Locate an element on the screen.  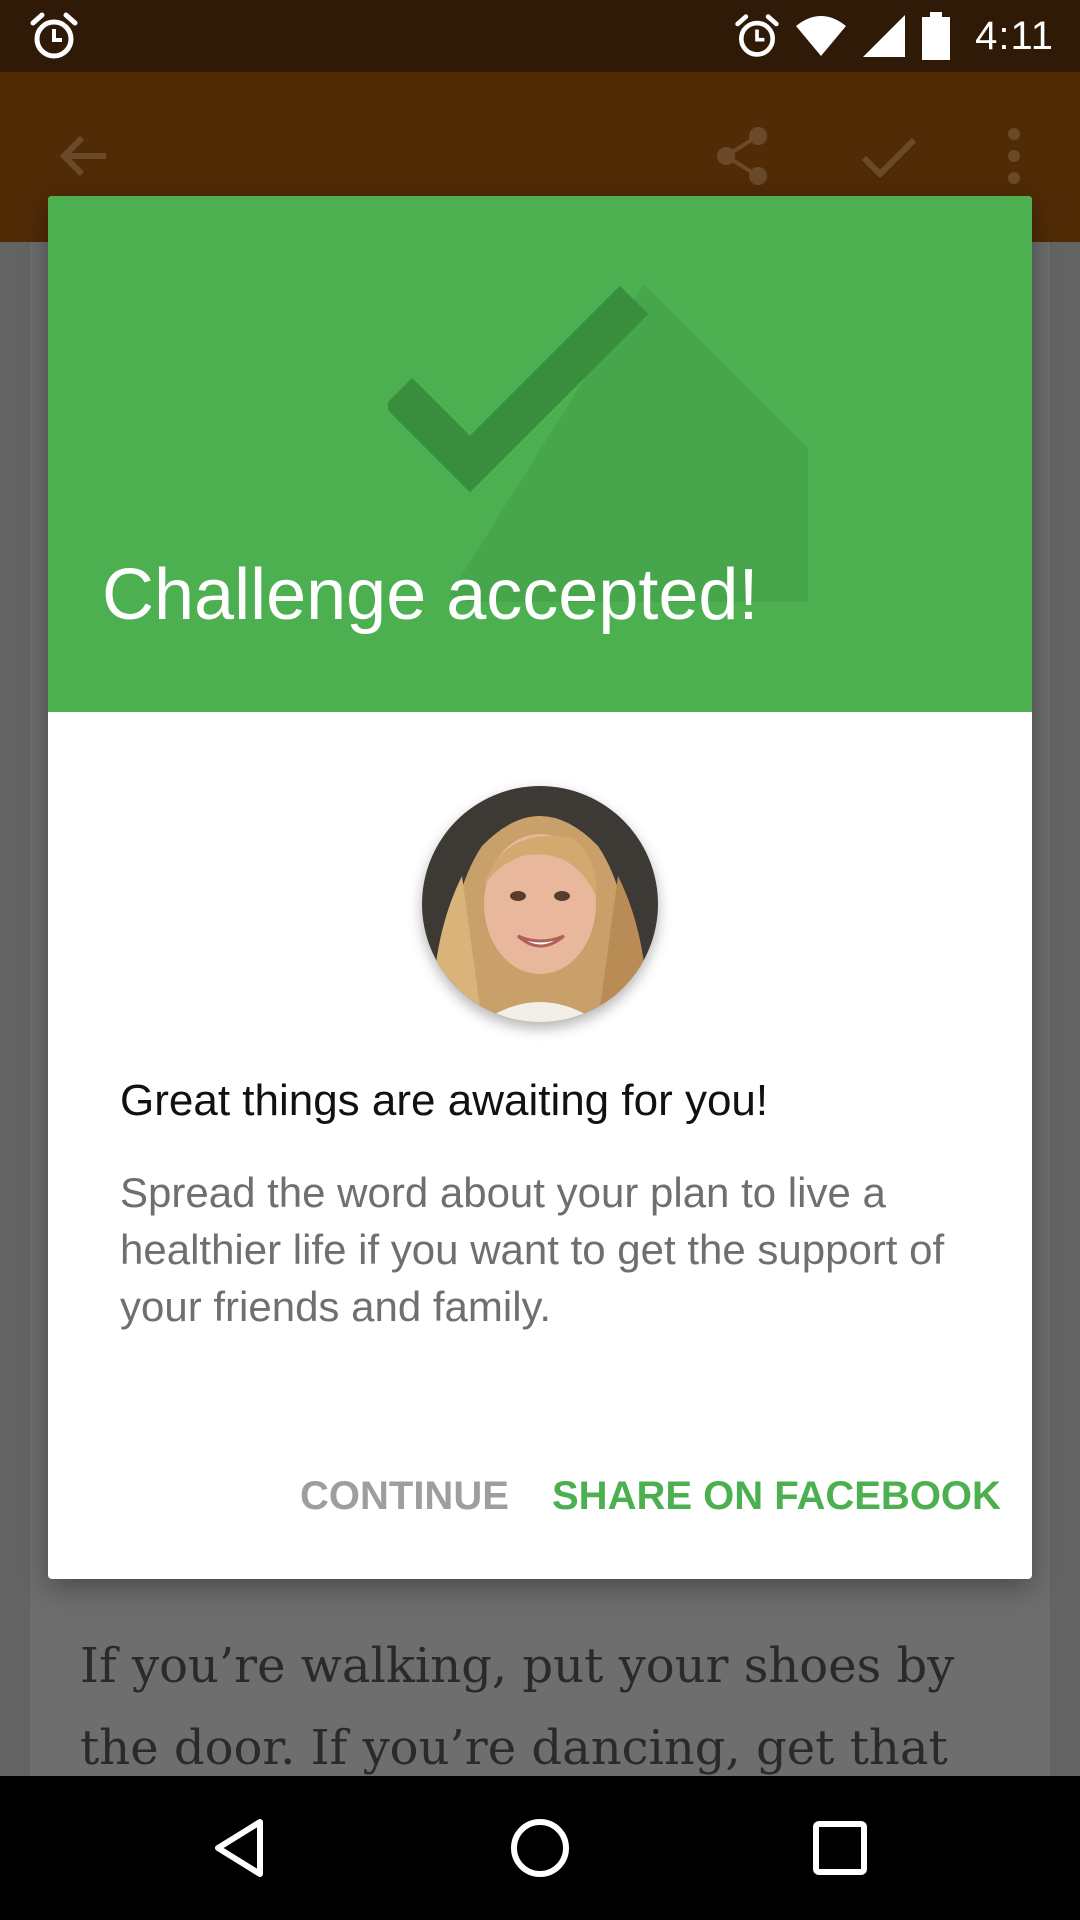
dialog-title: Challenge accepted! is located at coordinates (430, 595).